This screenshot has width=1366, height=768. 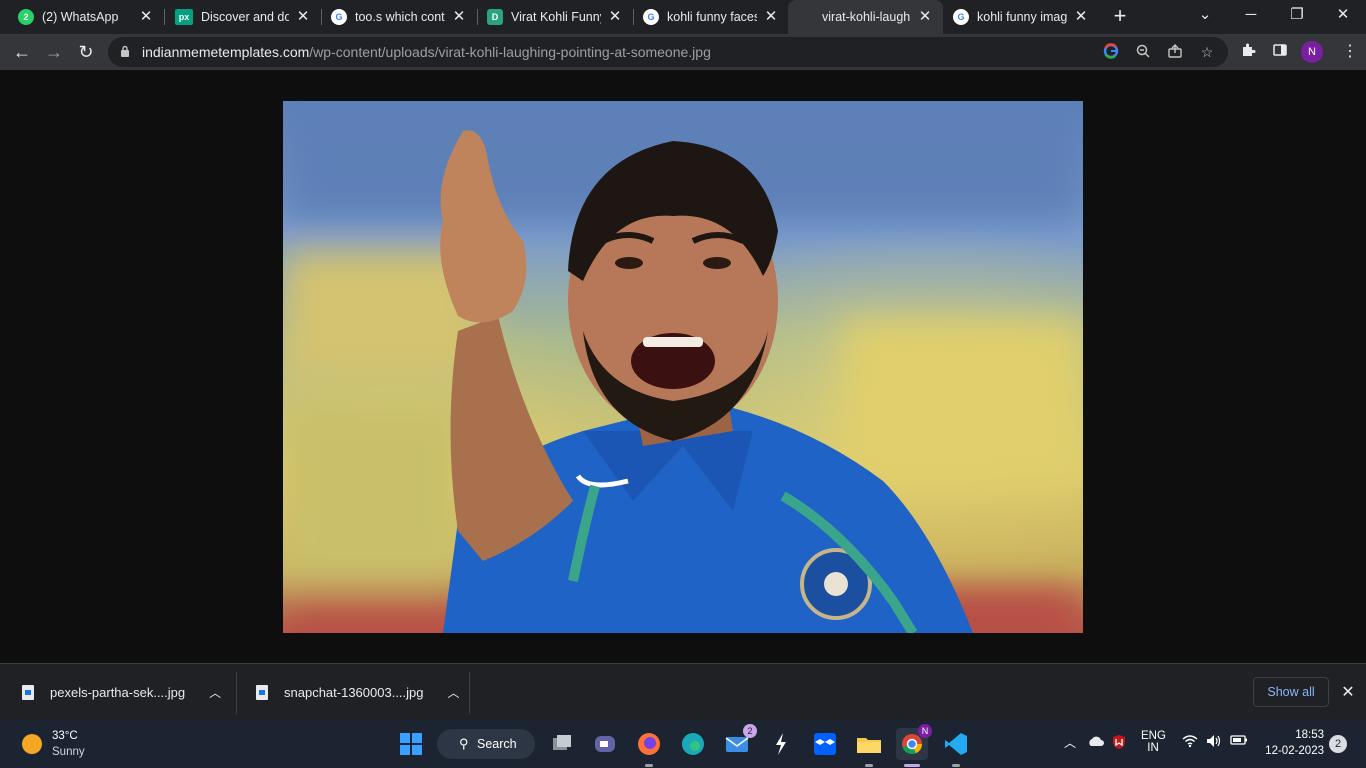 What do you see at coordinates (26, 17) in the screenshot?
I see `whatsapp-icon: 2` at bounding box center [26, 17].